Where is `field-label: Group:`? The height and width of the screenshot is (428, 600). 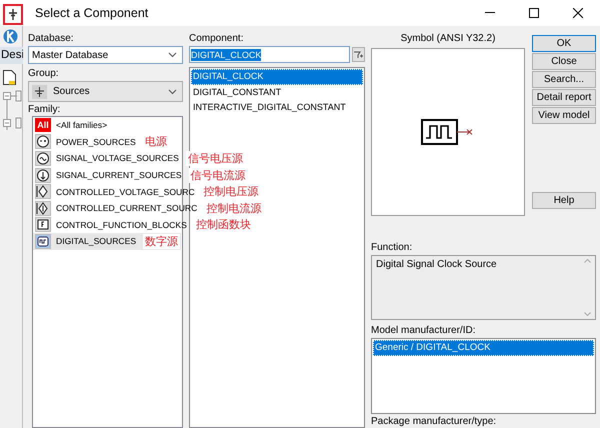
field-label: Group: is located at coordinates (44, 74).